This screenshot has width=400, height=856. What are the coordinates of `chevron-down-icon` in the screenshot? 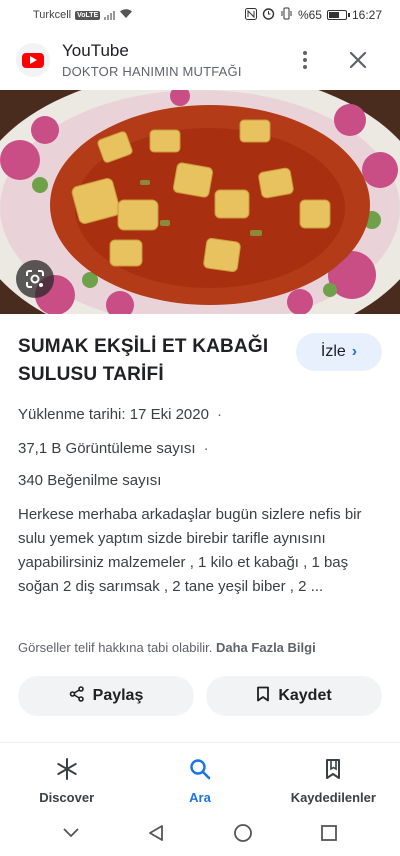 It's located at (71, 835).